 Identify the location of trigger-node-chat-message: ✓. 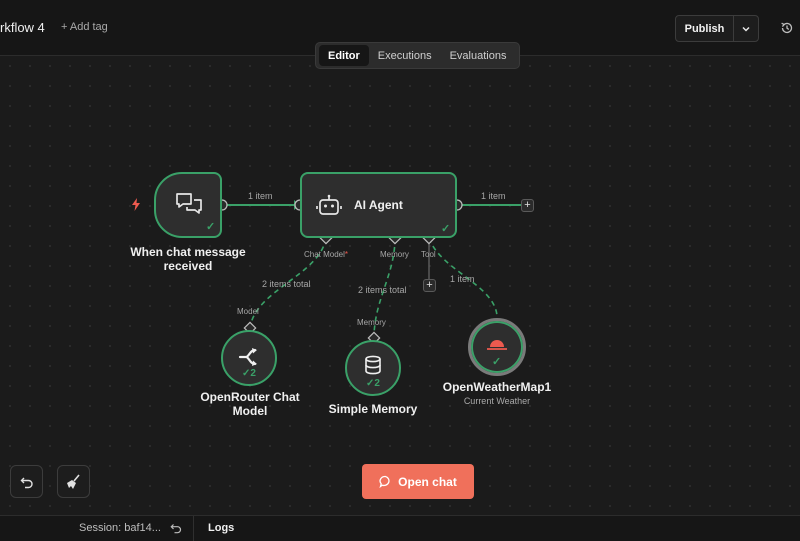
(188, 205).